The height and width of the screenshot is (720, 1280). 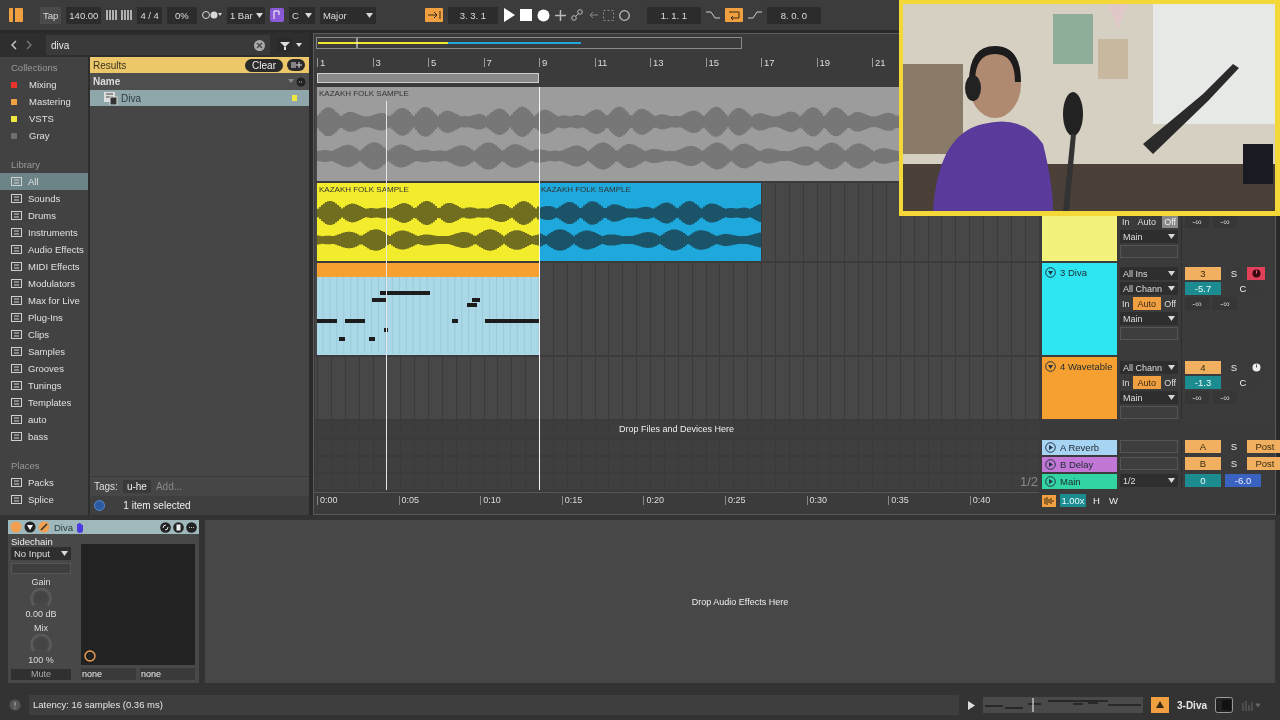 I want to click on volume-field: -1.3, so click(x=1203, y=382).